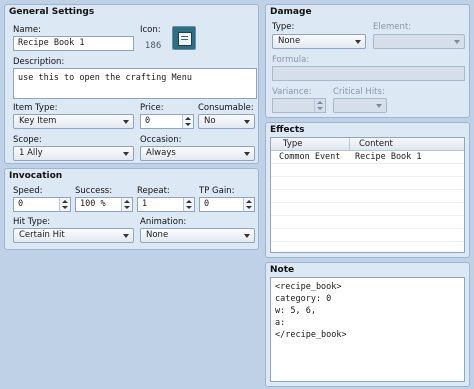 The image size is (474, 389). I want to click on note-line: category: 0, so click(303, 299).